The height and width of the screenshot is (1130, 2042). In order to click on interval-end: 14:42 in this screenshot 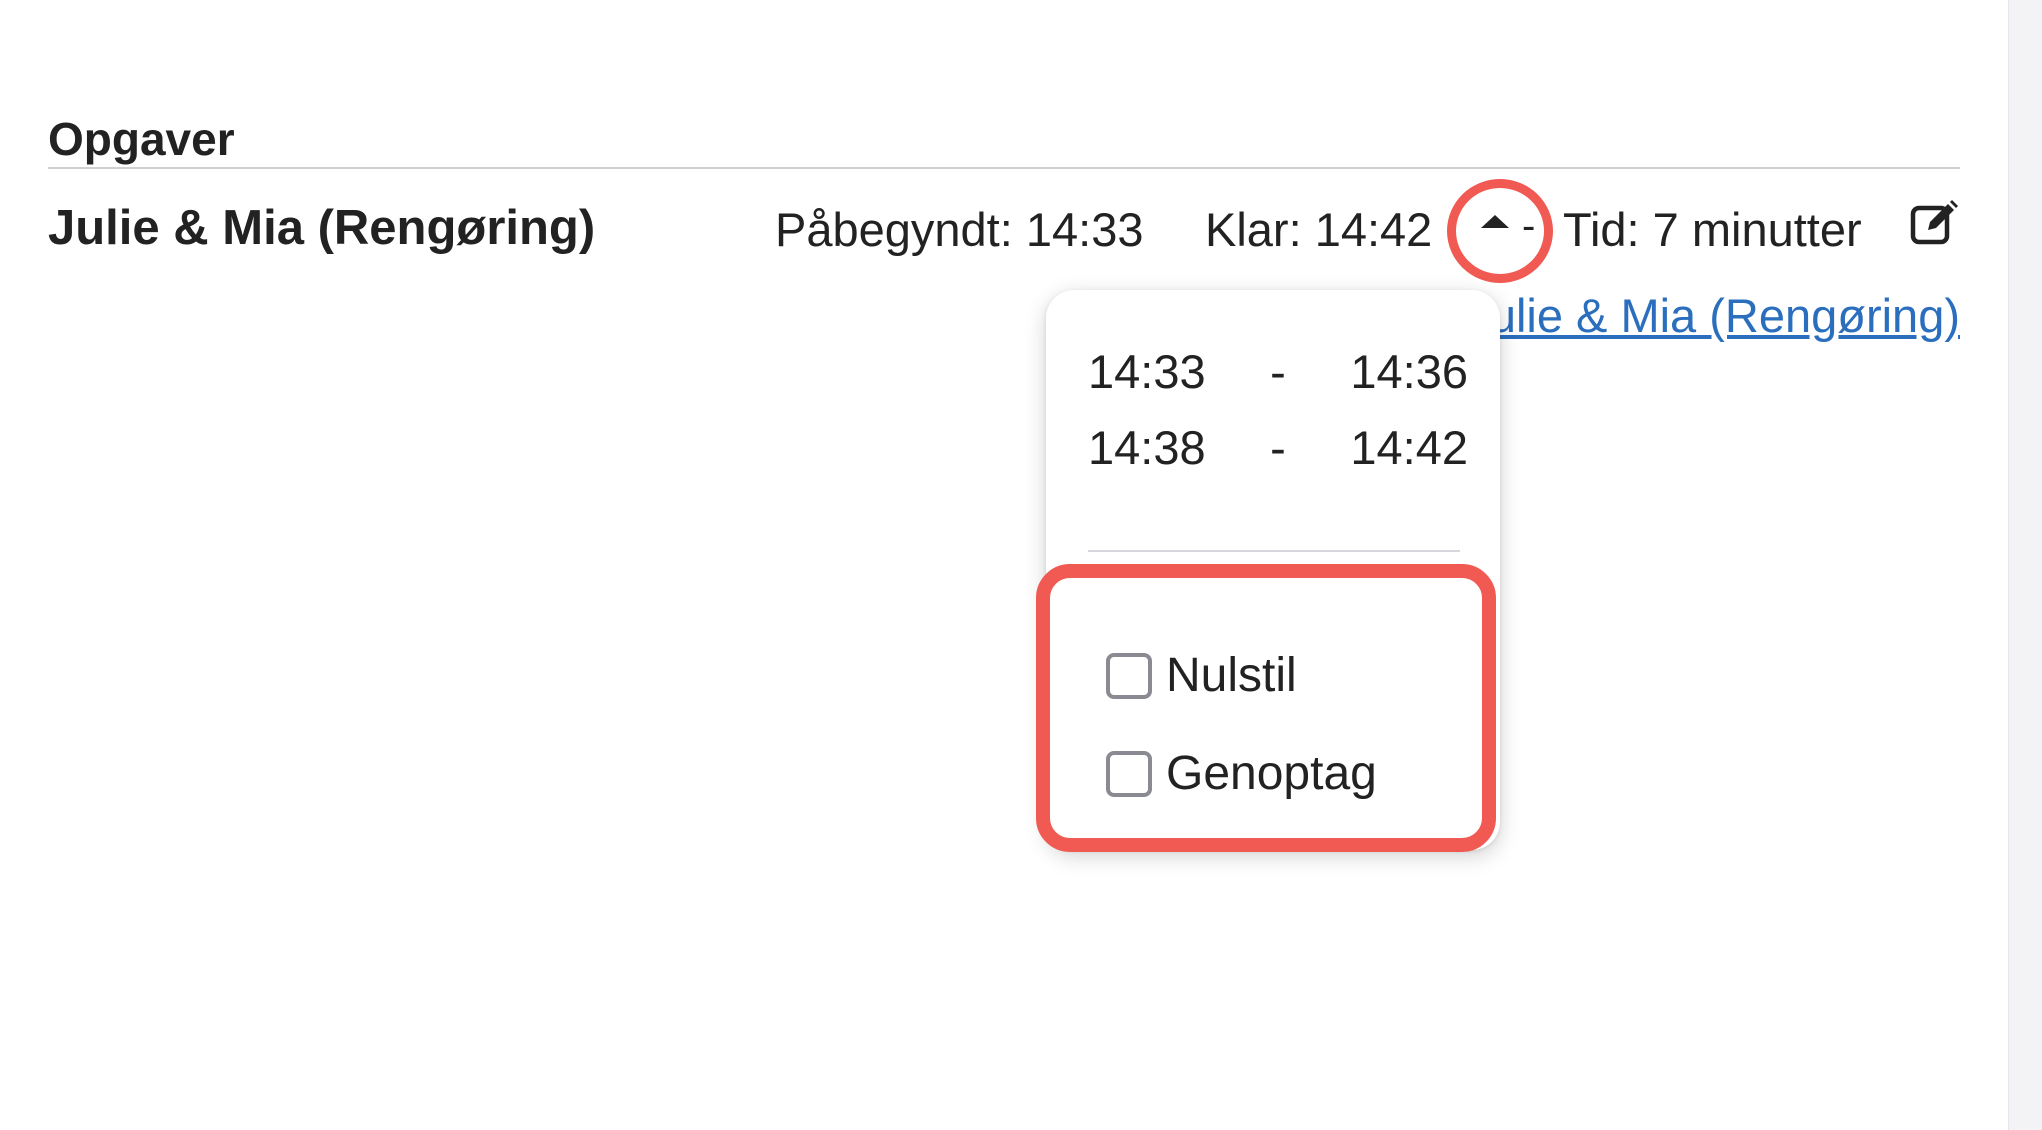, I will do `click(1409, 447)`.